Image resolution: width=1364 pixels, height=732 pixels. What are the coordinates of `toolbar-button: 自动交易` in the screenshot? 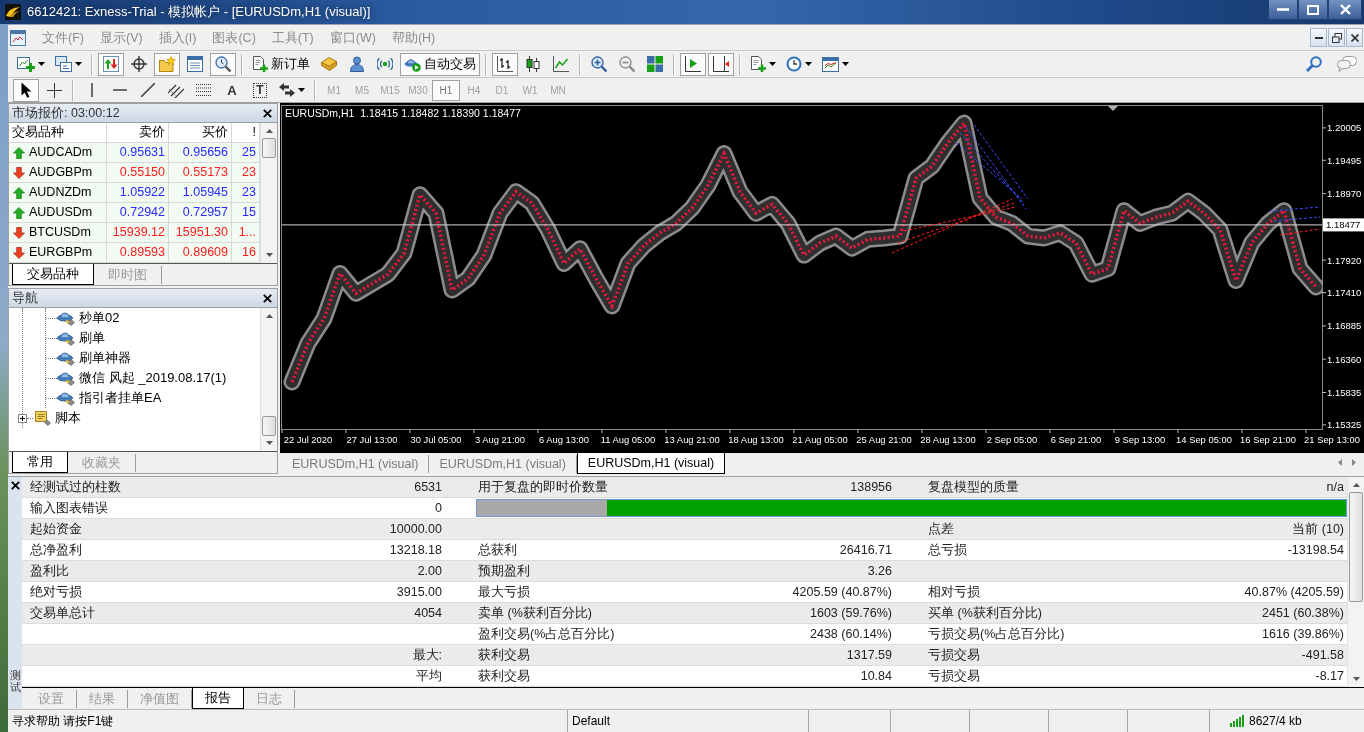 It's located at (440, 64).